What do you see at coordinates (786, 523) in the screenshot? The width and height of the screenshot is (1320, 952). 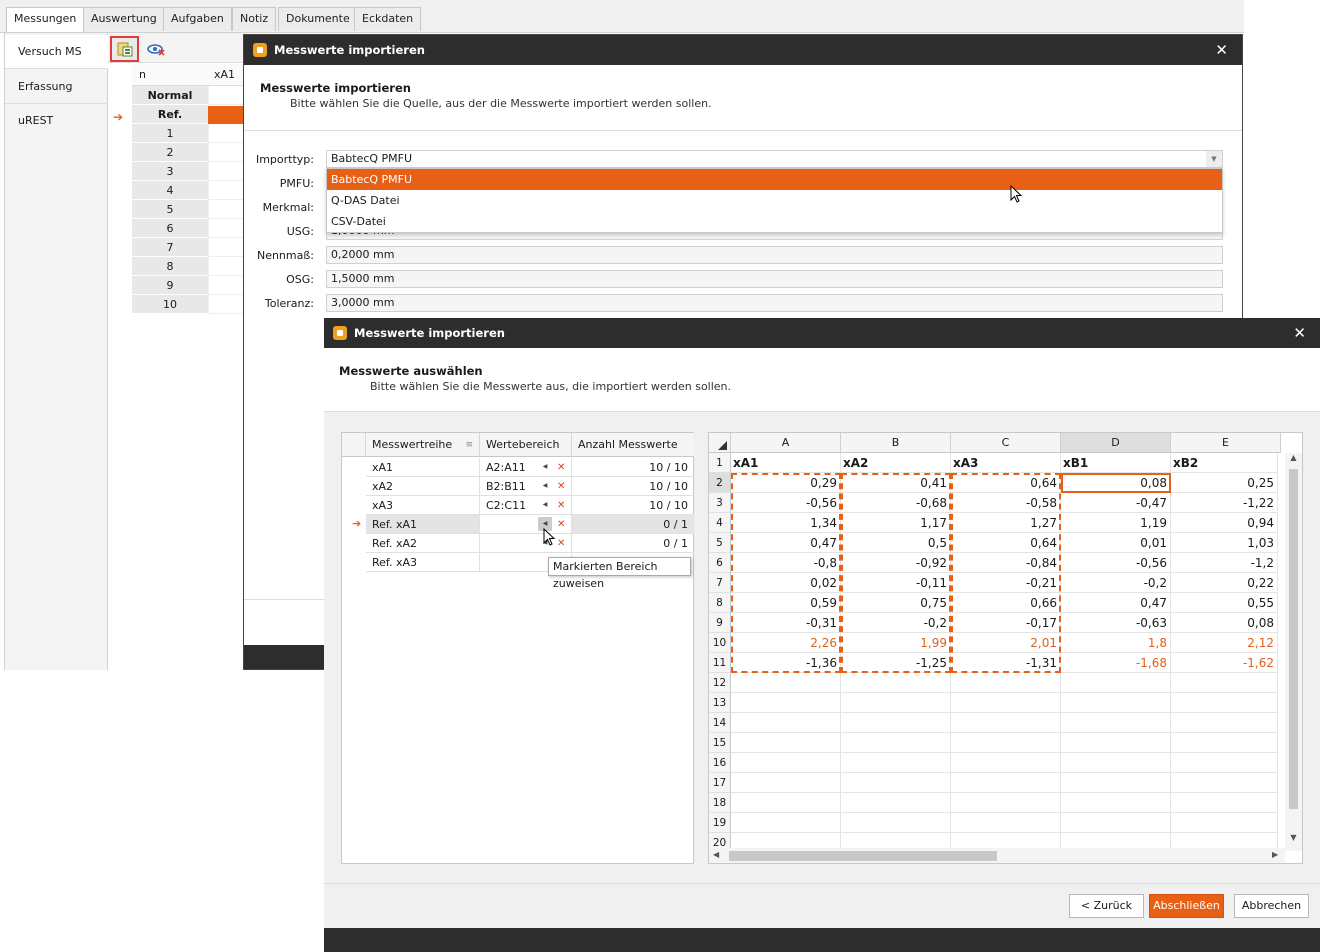 I see `sheet-cell: 1,34` at bounding box center [786, 523].